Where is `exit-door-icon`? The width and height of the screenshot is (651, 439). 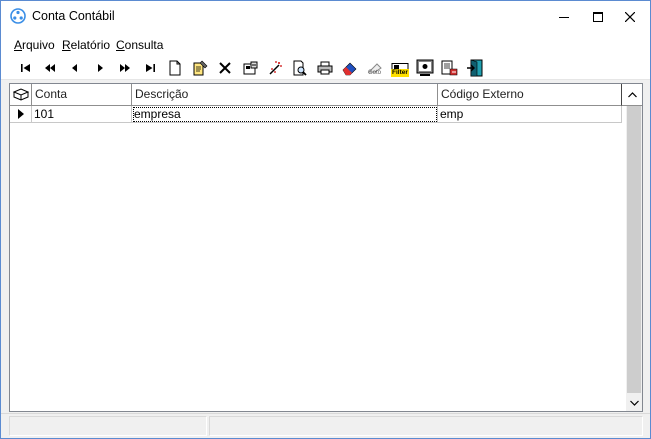 exit-door-icon is located at coordinates (475, 68).